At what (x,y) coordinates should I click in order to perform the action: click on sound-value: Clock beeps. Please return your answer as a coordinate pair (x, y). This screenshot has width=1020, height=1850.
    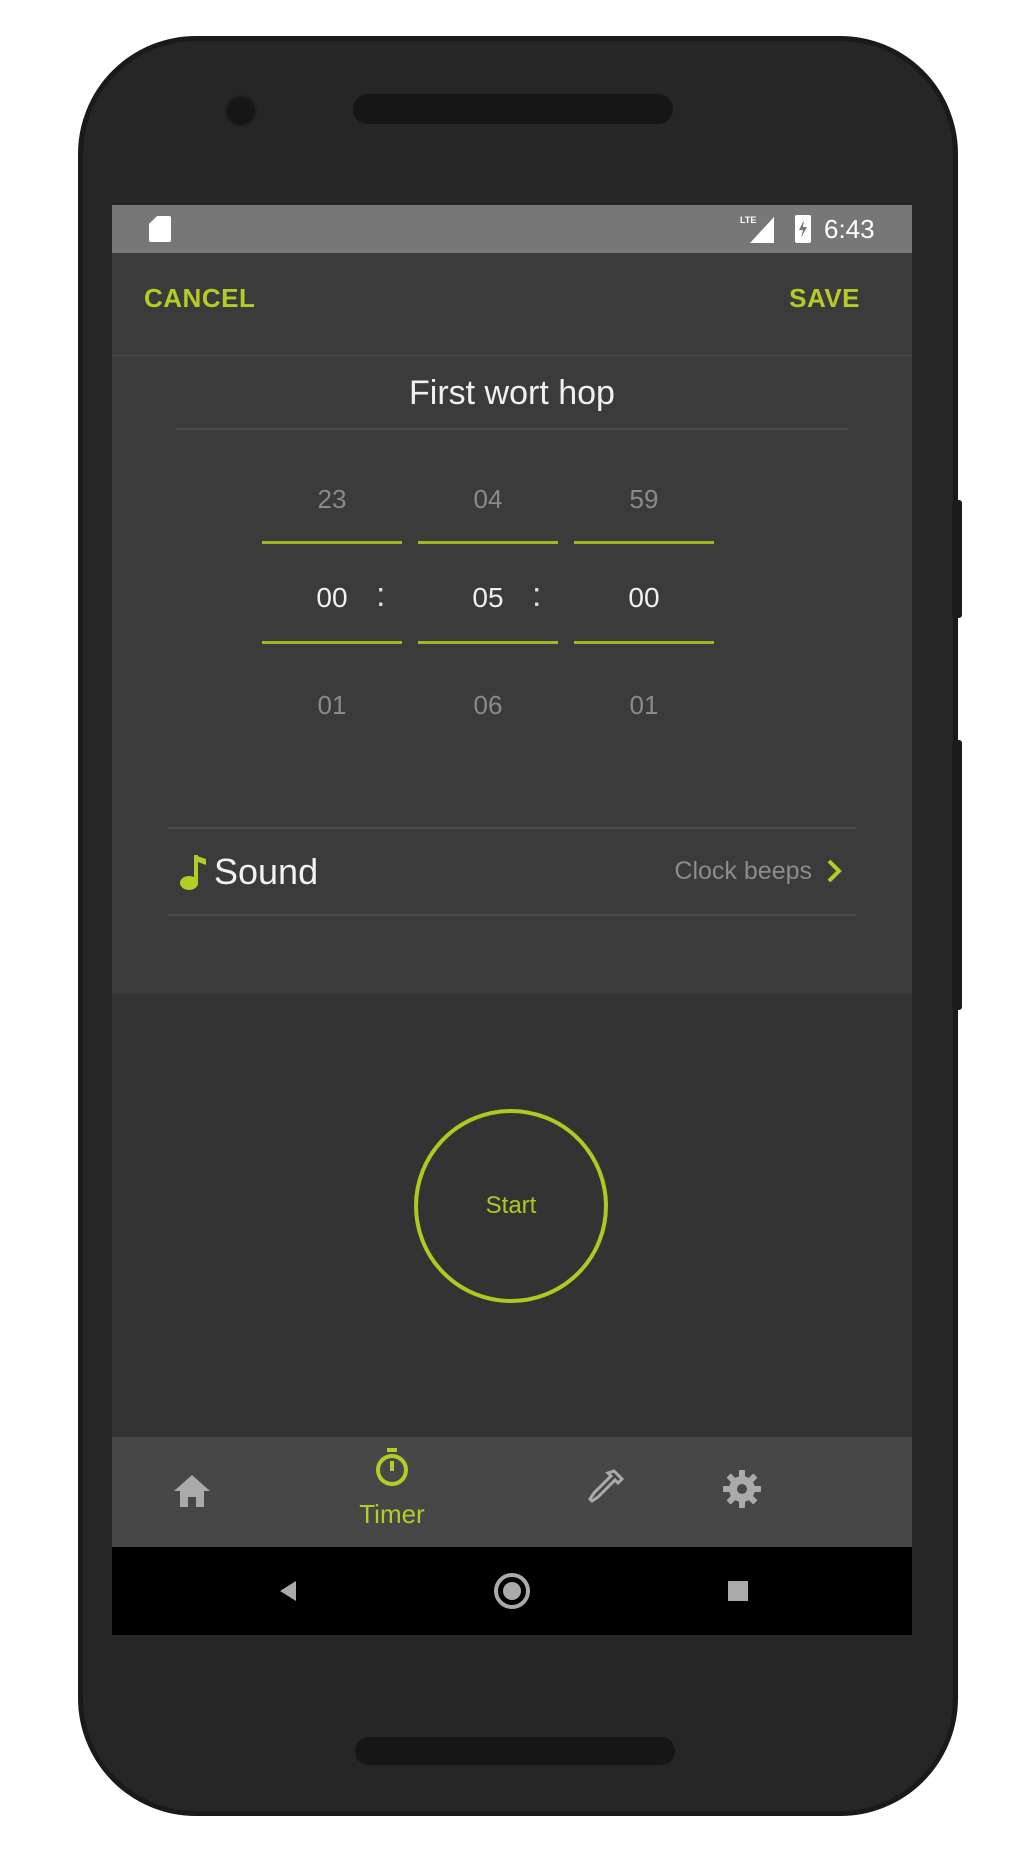
    Looking at the image, I should click on (743, 871).